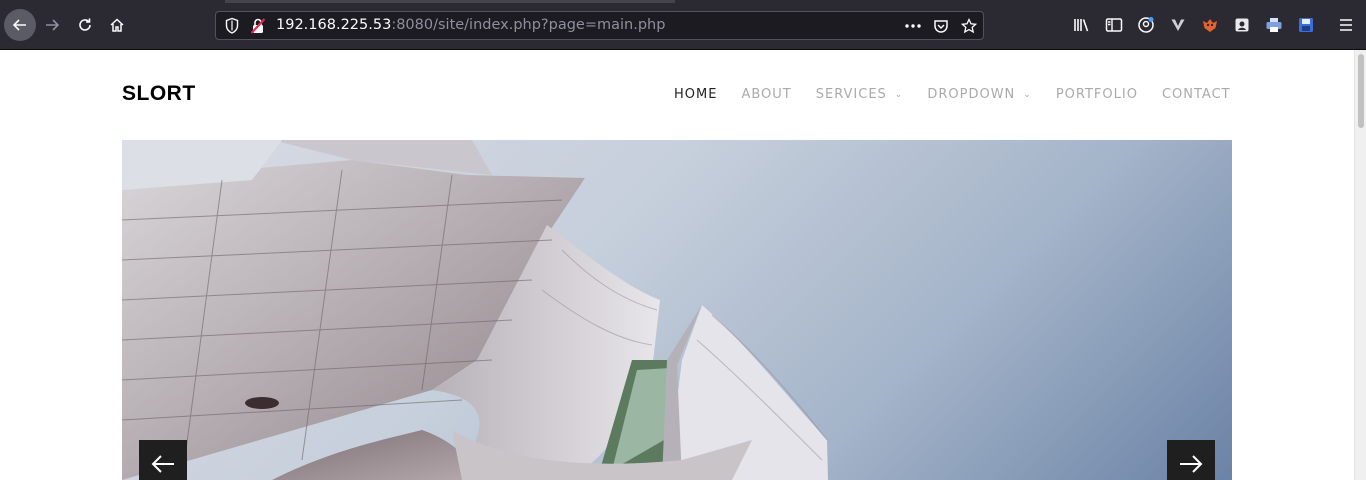 The image size is (1366, 480). I want to click on save-extension-icon, so click(1306, 25).